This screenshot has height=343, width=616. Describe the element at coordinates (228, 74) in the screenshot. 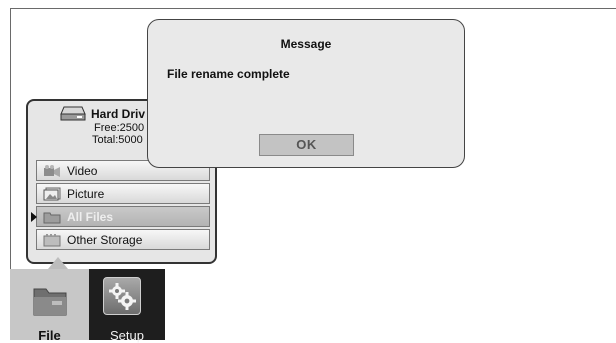

I see `dialog-message: File rename complete` at that location.